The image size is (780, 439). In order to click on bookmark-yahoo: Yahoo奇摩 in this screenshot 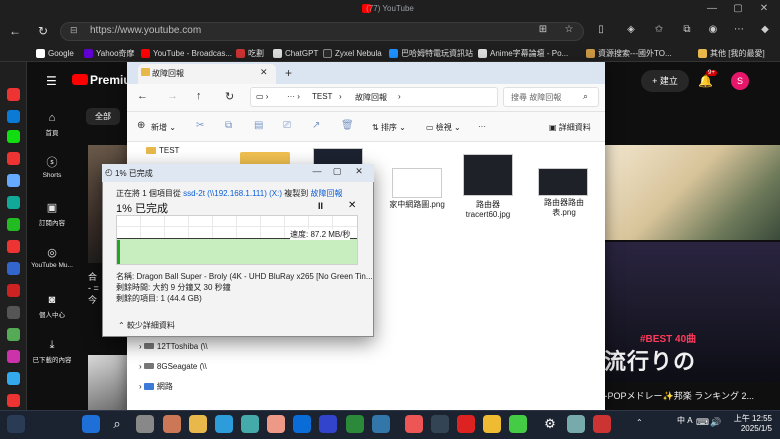, I will do `click(109, 53)`.